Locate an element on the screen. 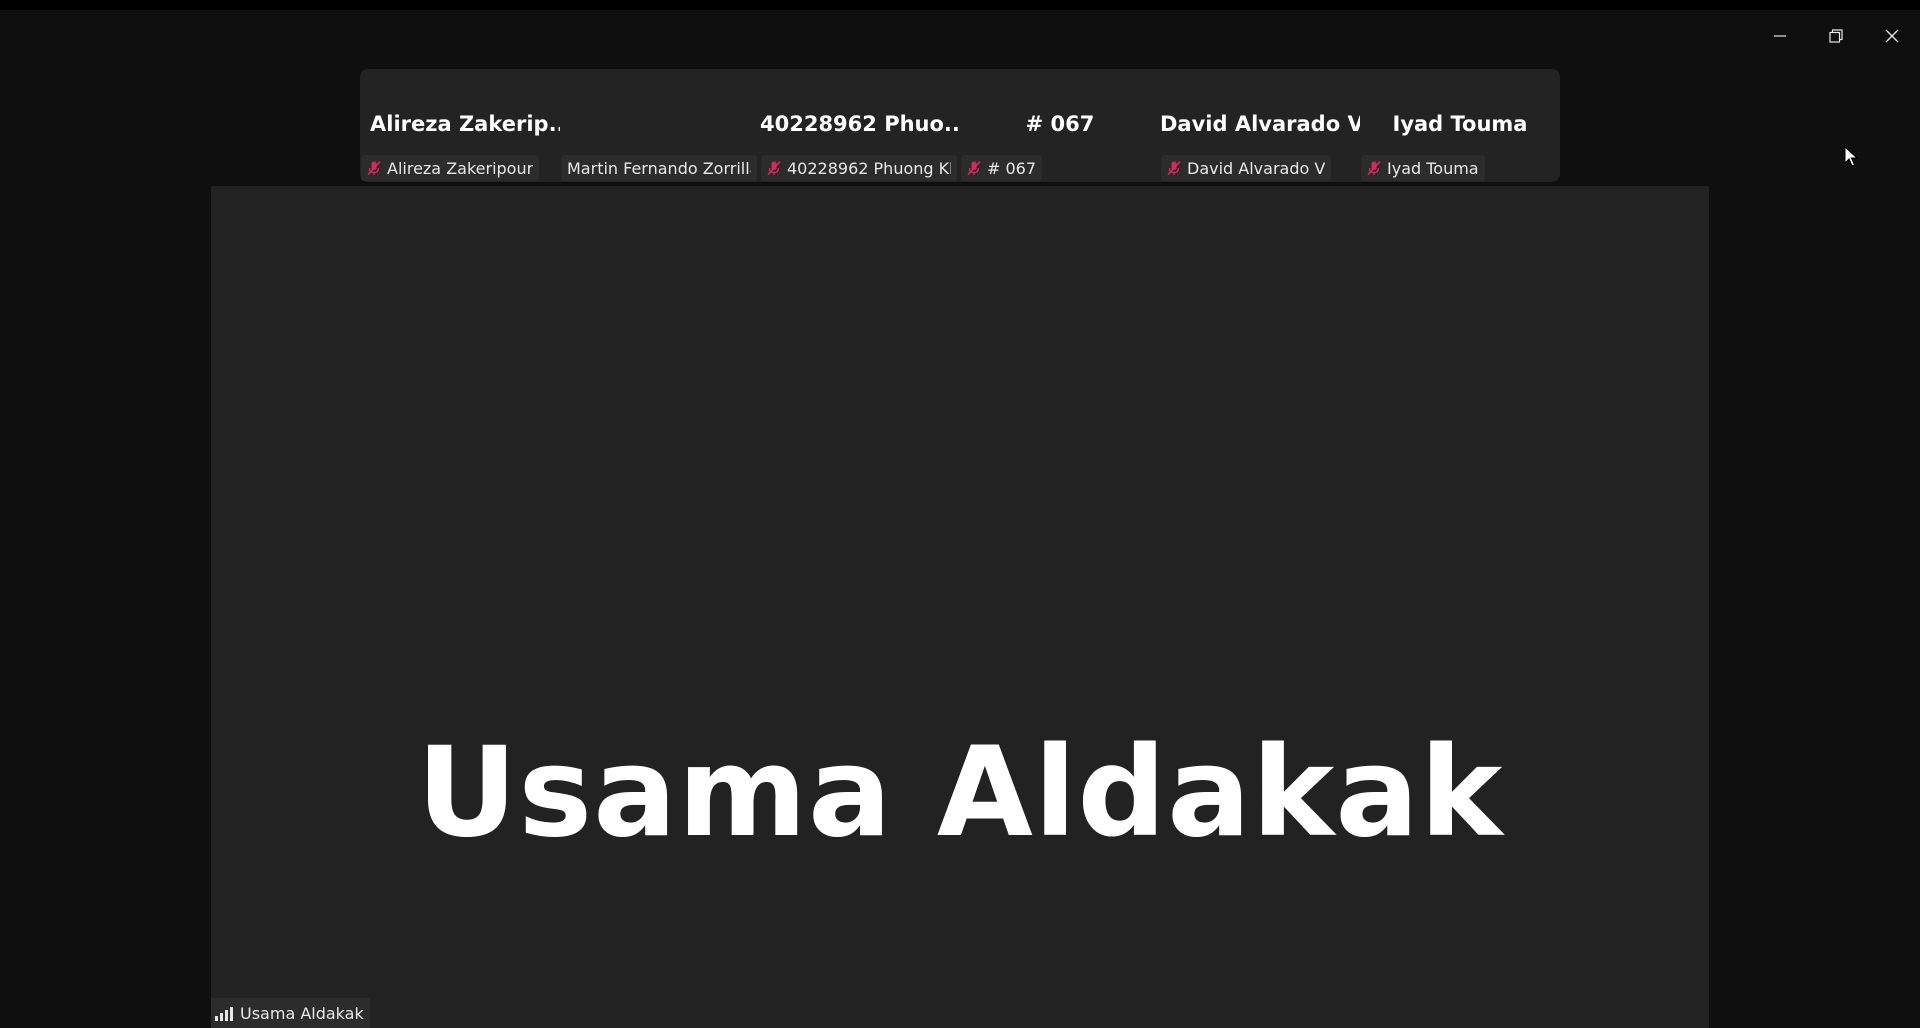  participant-name-tag: # 067 is located at coordinates (1002, 168).